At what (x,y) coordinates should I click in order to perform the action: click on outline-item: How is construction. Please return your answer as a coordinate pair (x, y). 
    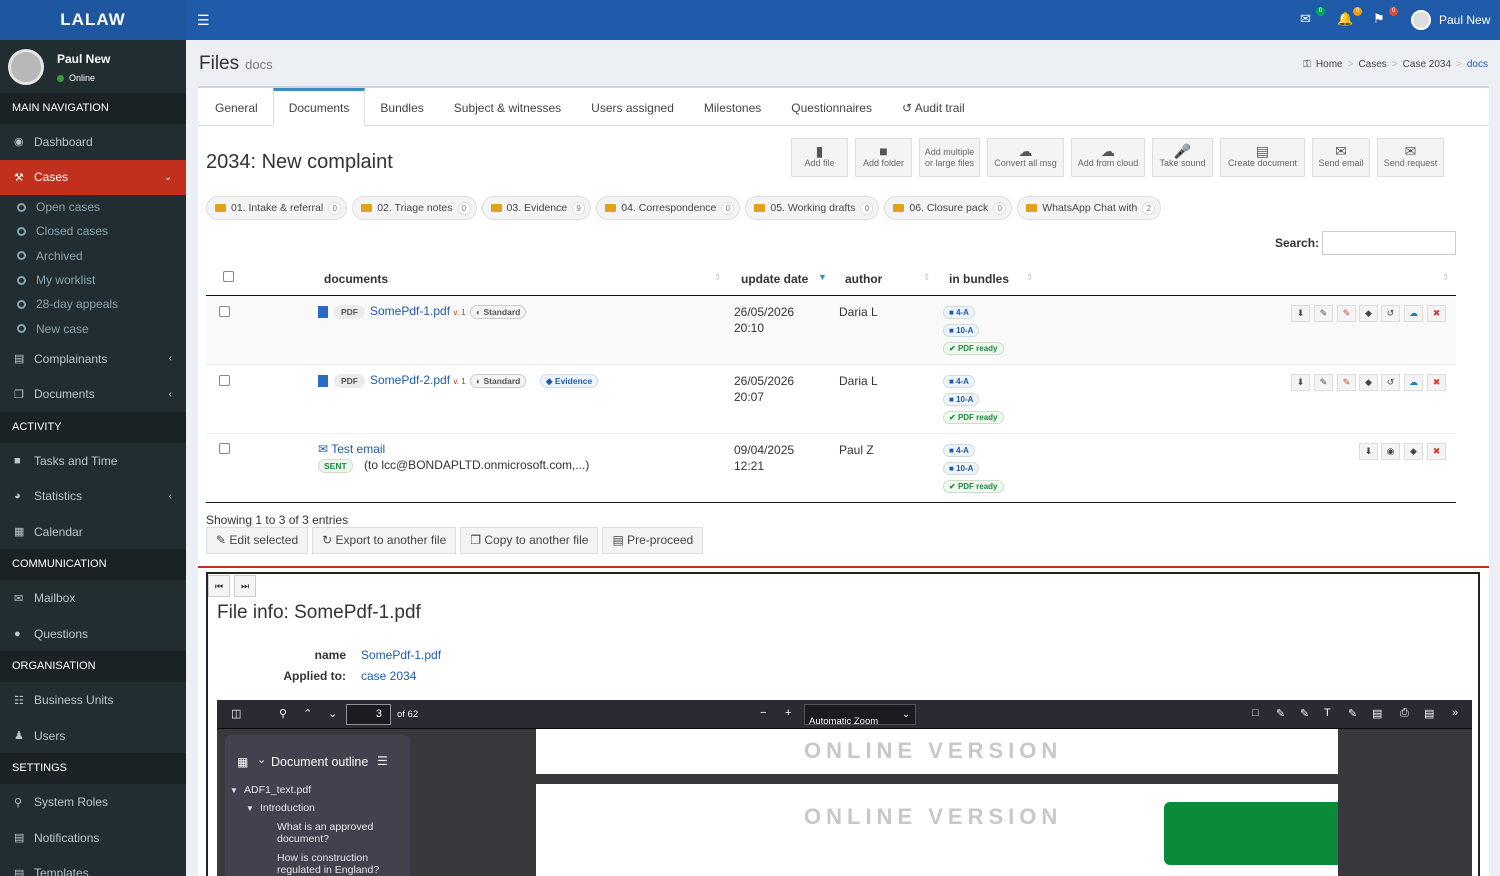
    Looking at the image, I should click on (322, 858).